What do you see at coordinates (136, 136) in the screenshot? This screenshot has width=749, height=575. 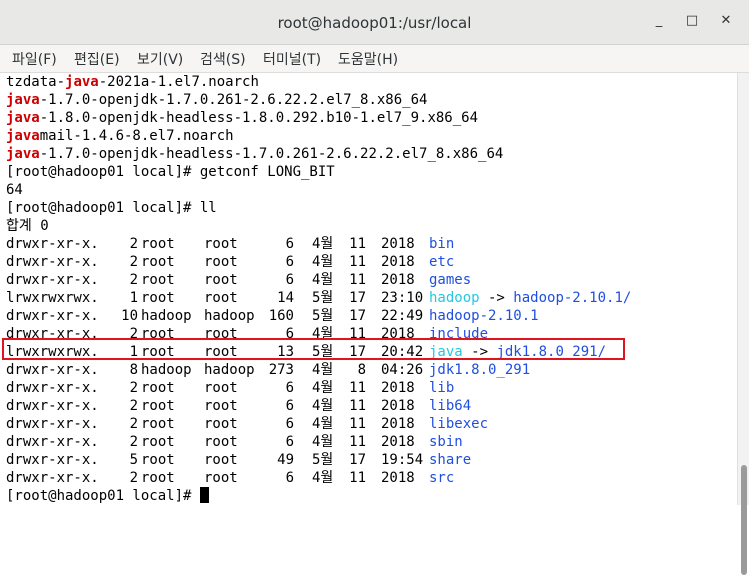 I see `rpm-line-suffix: mail-1.4.6-8.el7.noarch` at bounding box center [136, 136].